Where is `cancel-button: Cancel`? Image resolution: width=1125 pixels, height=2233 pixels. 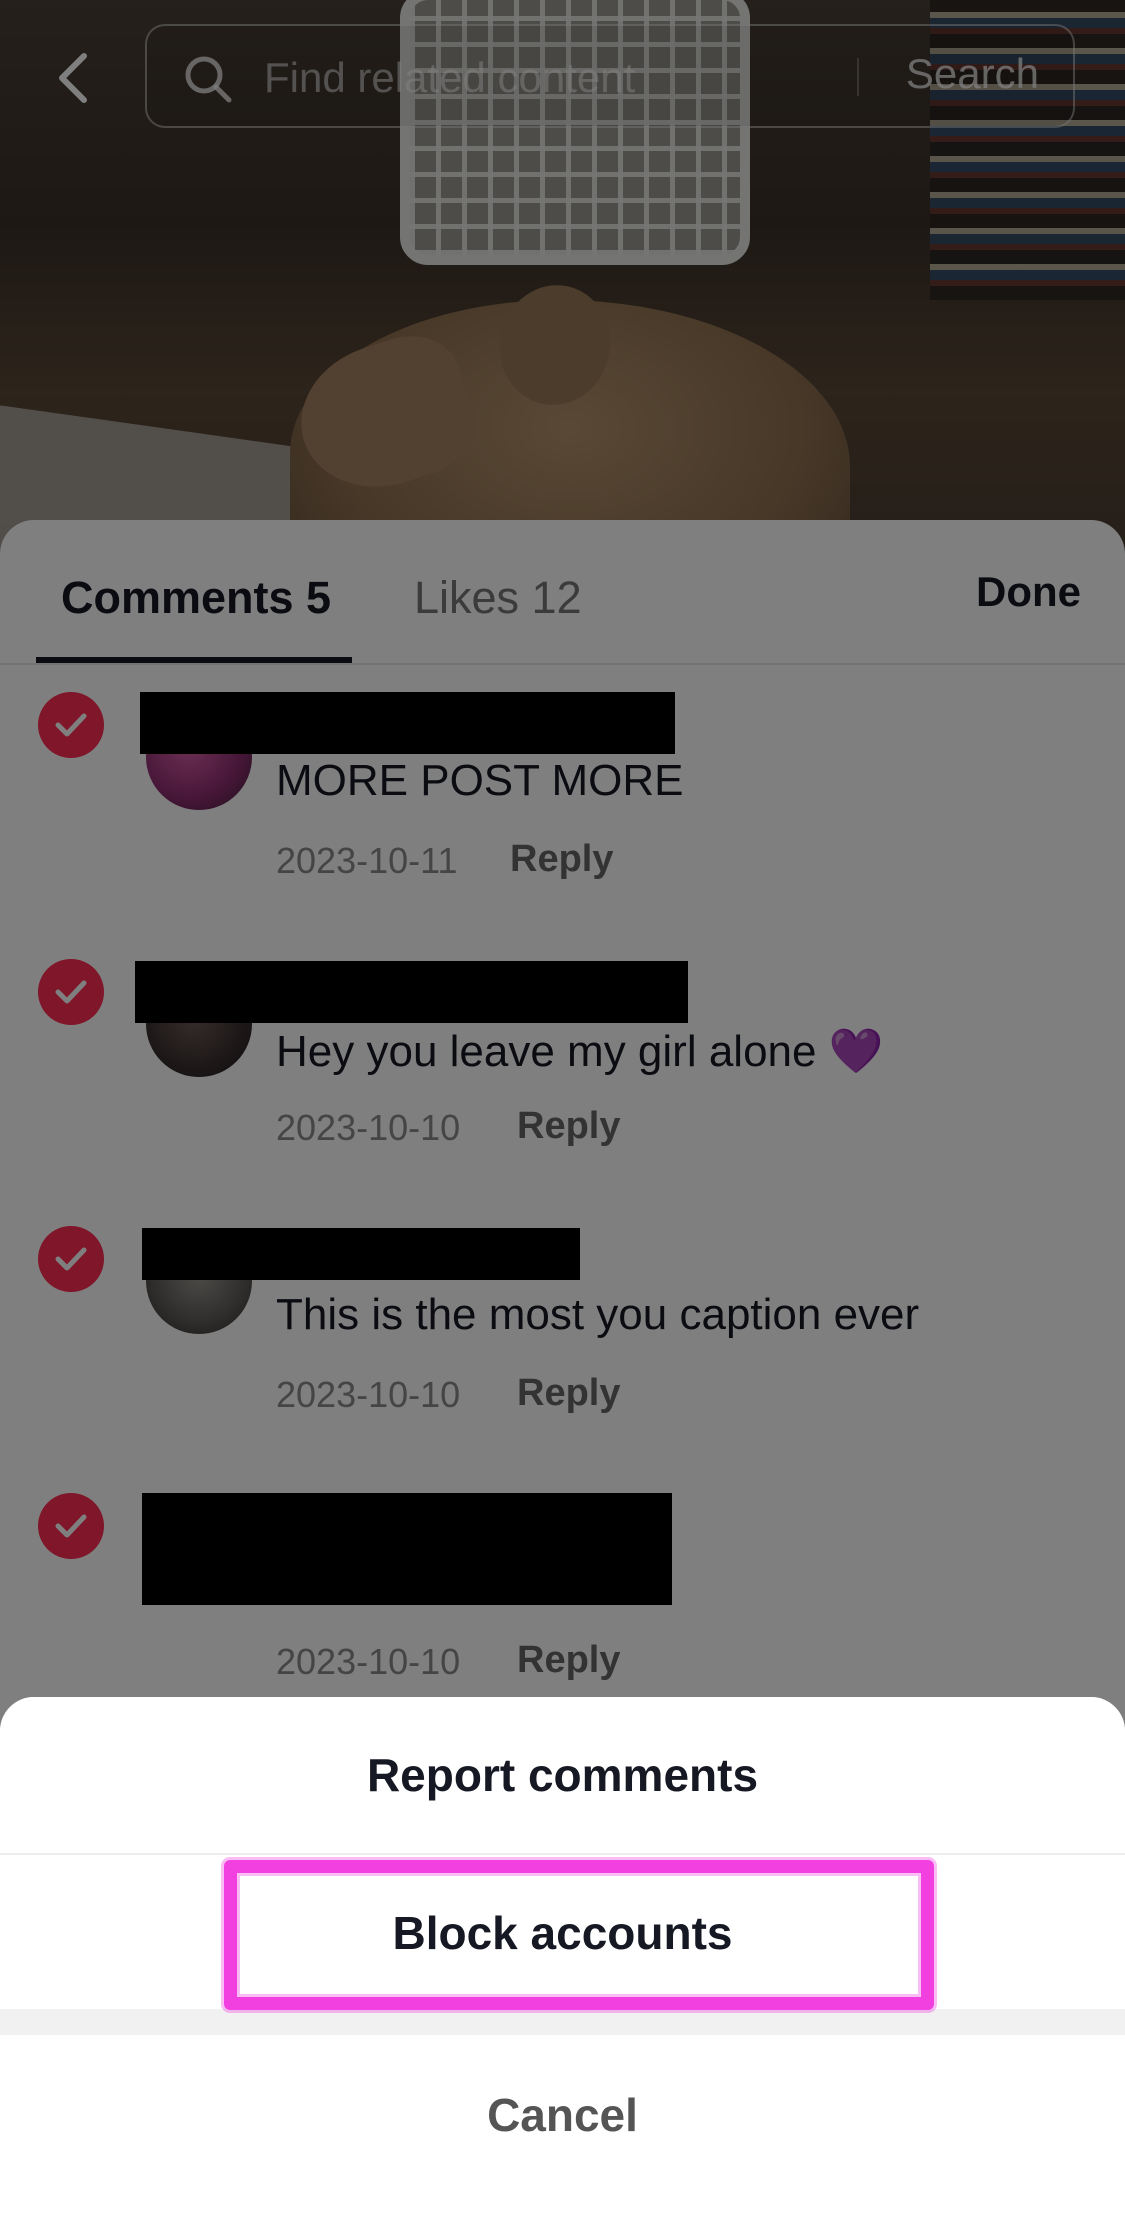
cancel-button: Cancel is located at coordinates (562, 2115).